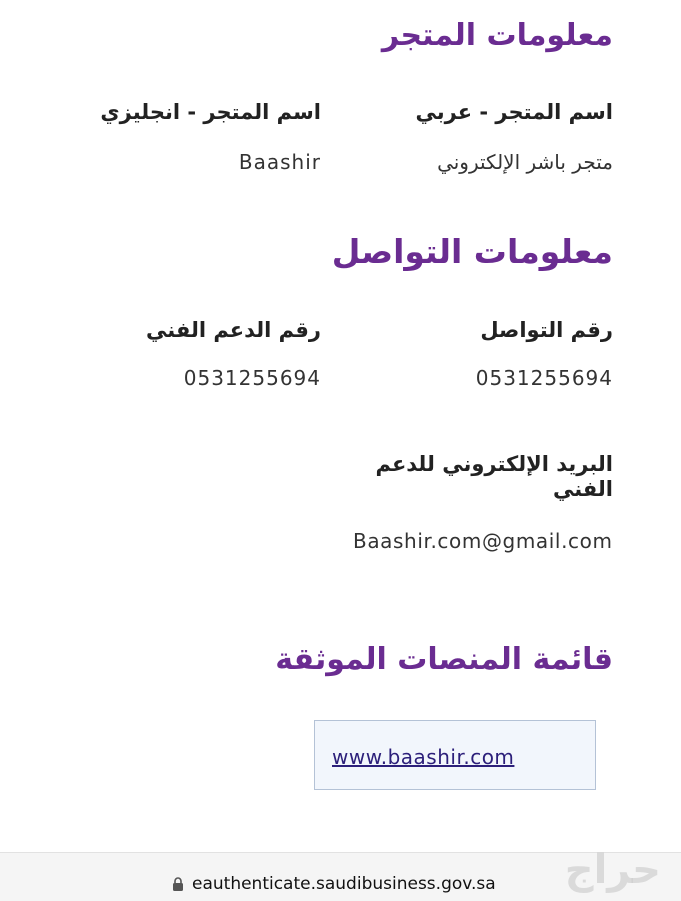  What do you see at coordinates (233, 330) in the screenshot?
I see `support-number-label: رقم الدعم الفني` at bounding box center [233, 330].